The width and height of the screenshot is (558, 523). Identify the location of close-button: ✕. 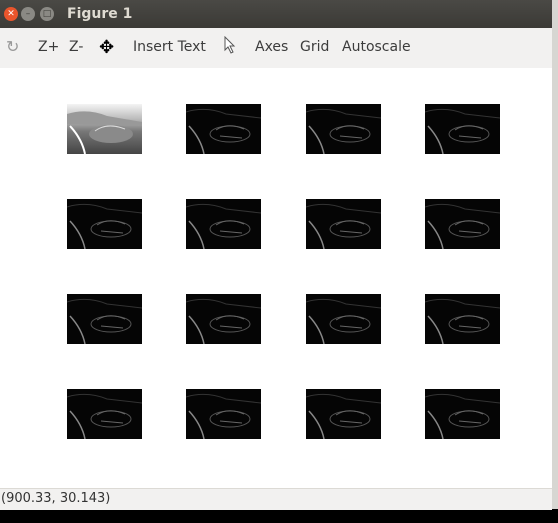
(11, 14).